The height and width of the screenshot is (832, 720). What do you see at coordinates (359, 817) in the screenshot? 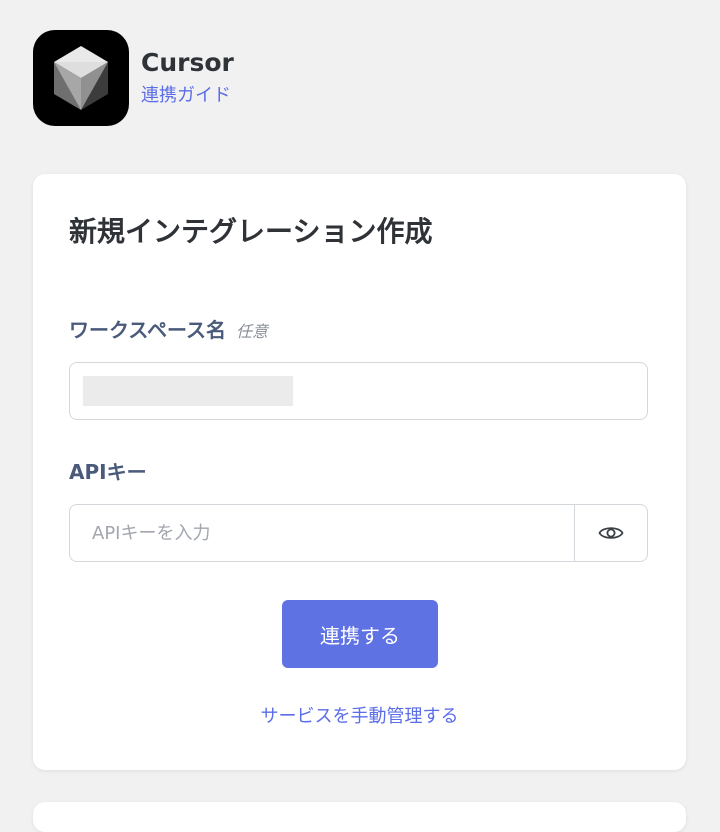
I see `next-card` at bounding box center [359, 817].